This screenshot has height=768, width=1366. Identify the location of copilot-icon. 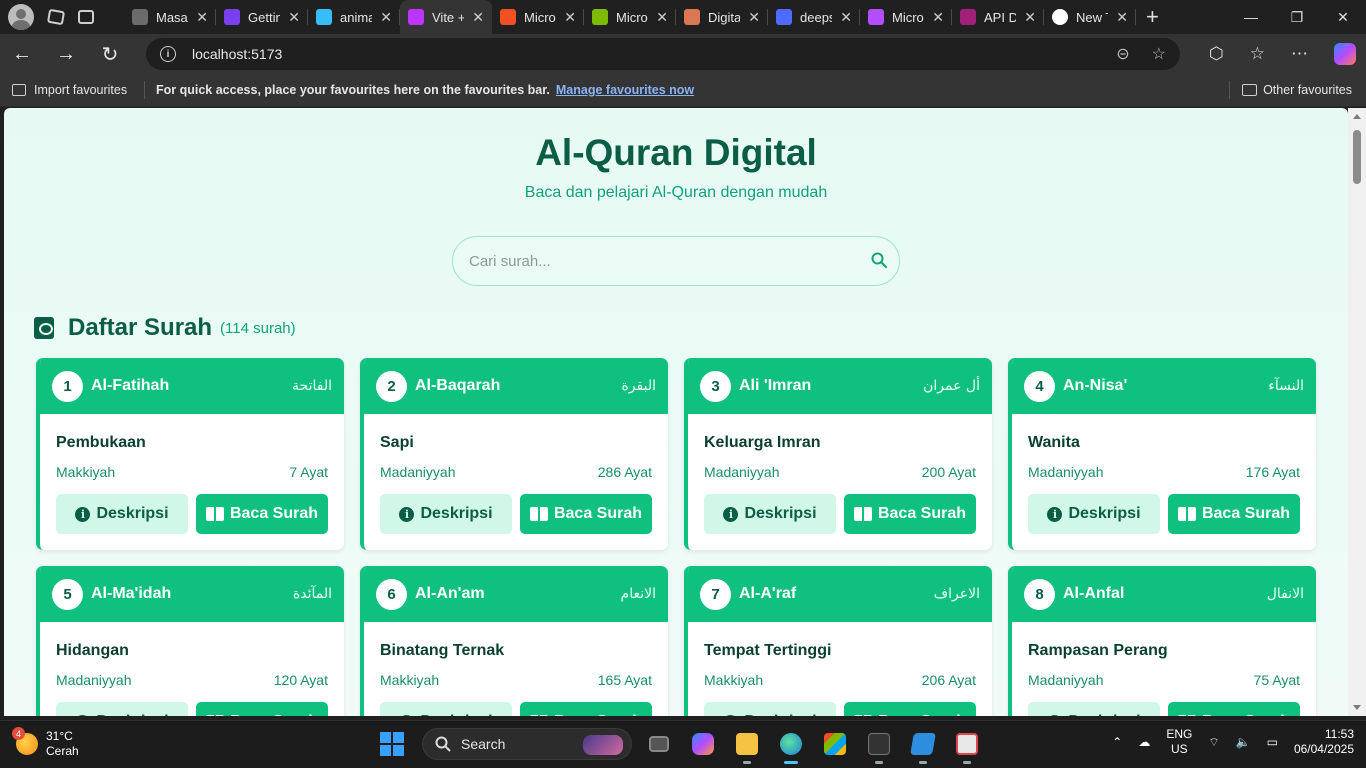
(1345, 54).